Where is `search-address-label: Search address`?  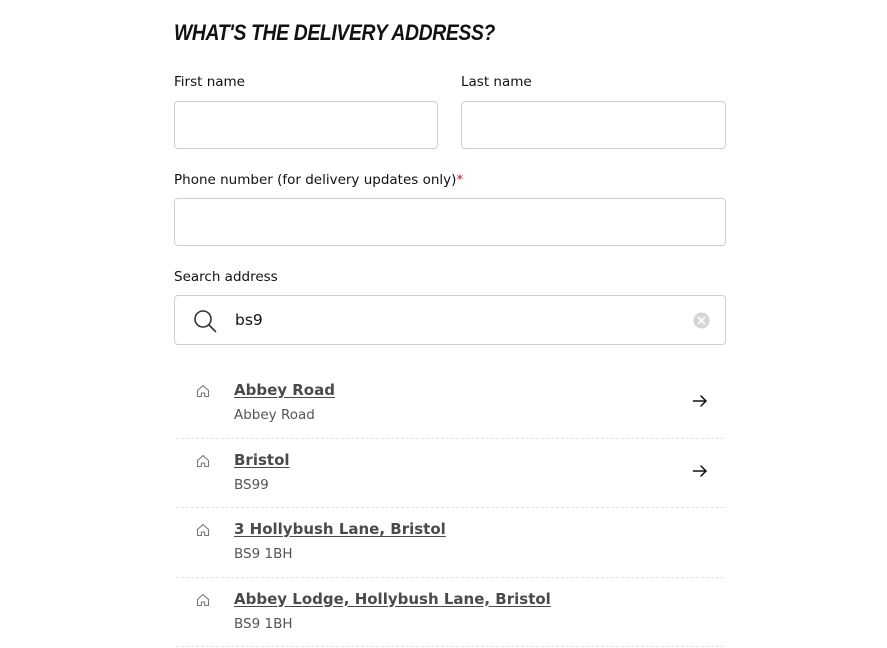 search-address-label: Search address is located at coordinates (226, 277).